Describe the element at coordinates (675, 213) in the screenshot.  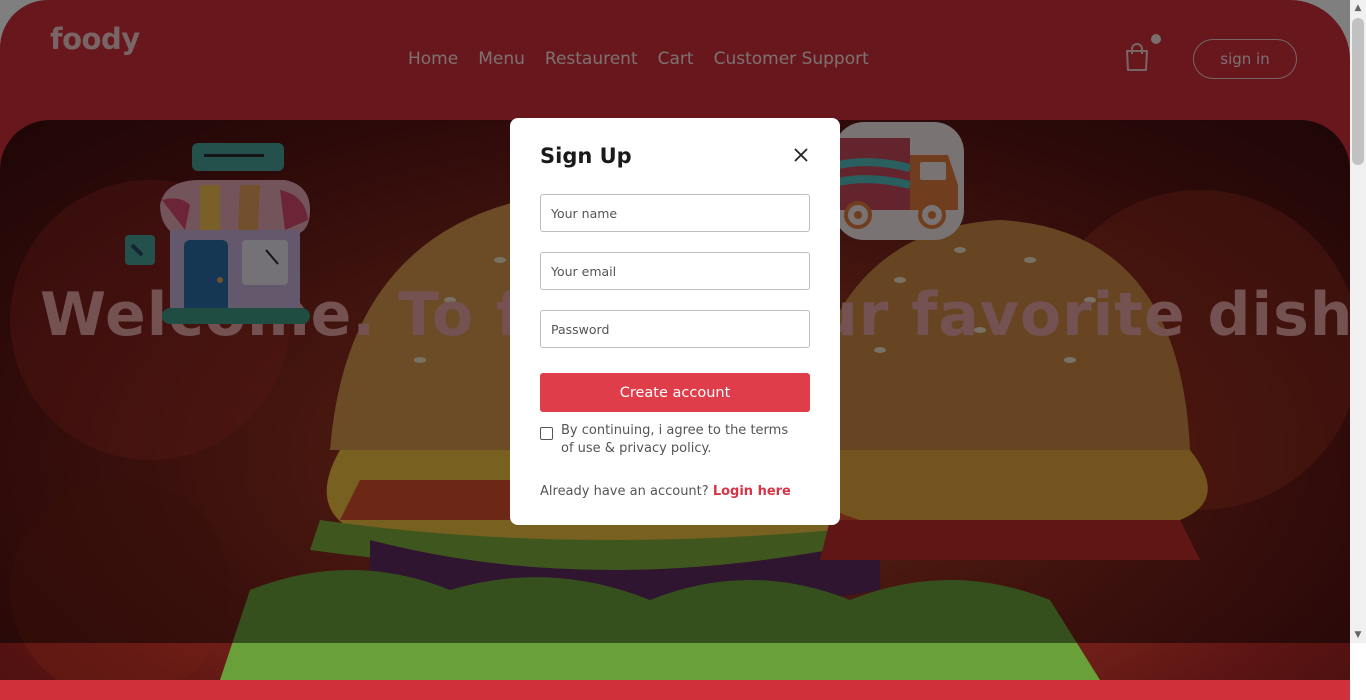
I see `name-field` at that location.